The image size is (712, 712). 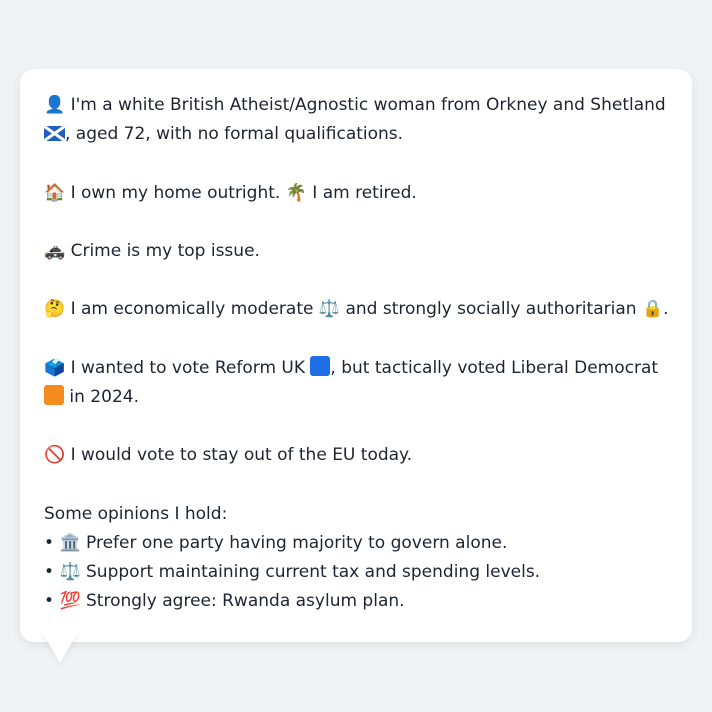 What do you see at coordinates (136, 513) in the screenshot?
I see `opinions-heading: Some opinions I hold:` at bounding box center [136, 513].